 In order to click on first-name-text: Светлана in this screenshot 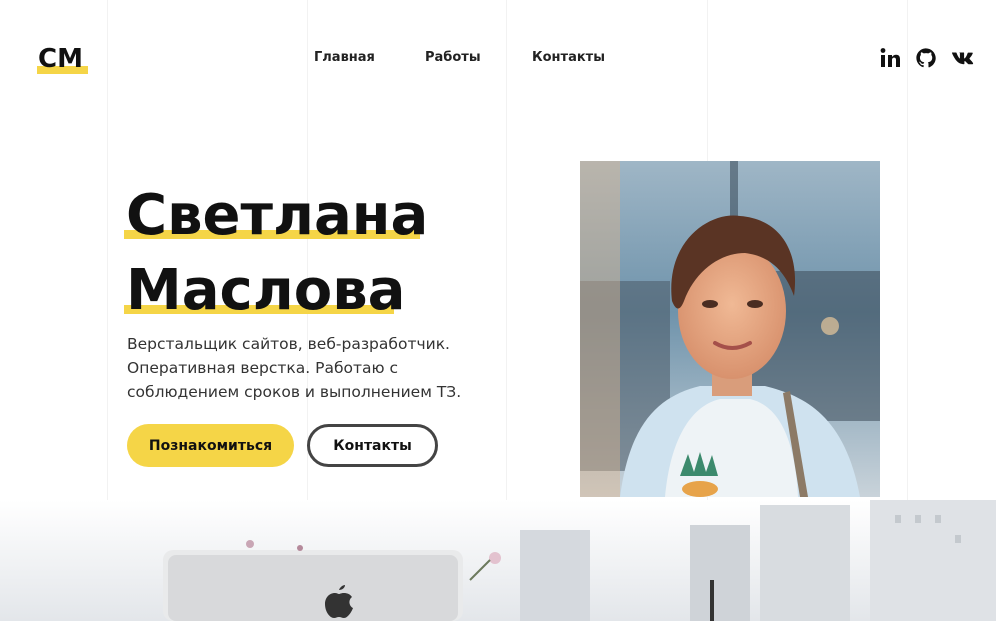, I will do `click(277, 215)`.